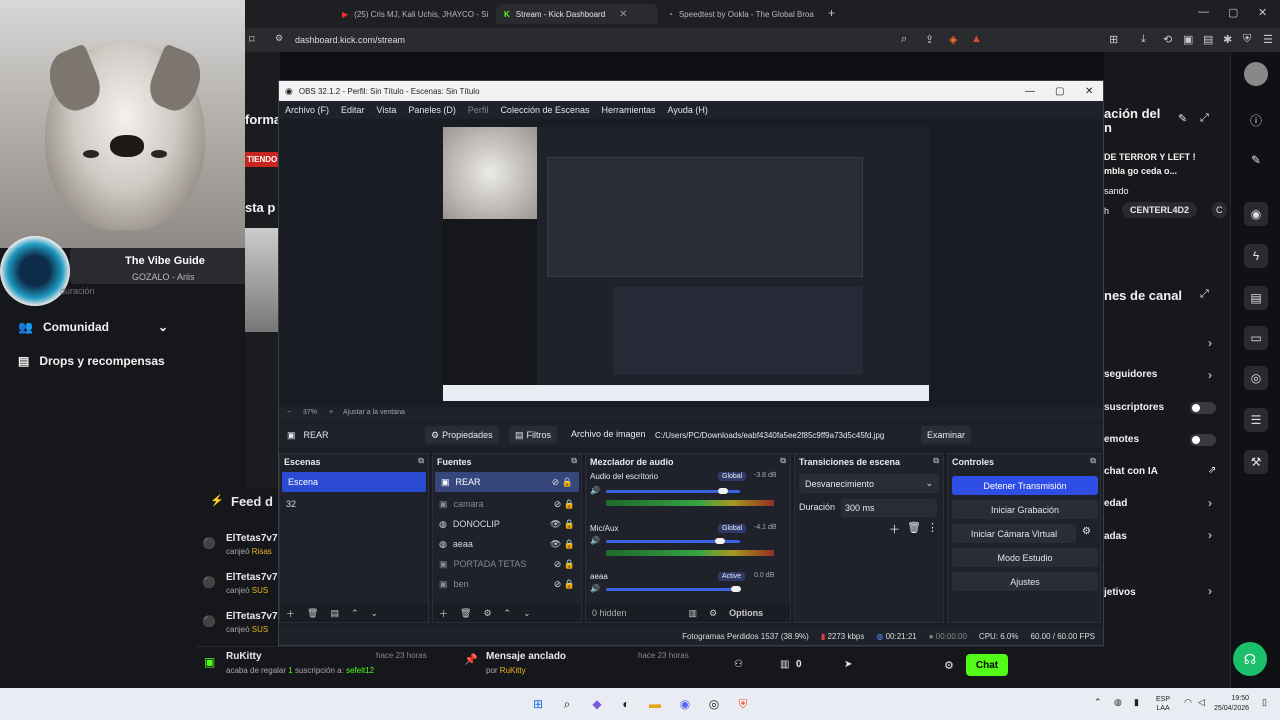 The image size is (1280, 720). Describe the element at coordinates (507, 504) in the screenshot. I see `source-item: ▣ camara ⊘ 🔒` at that location.